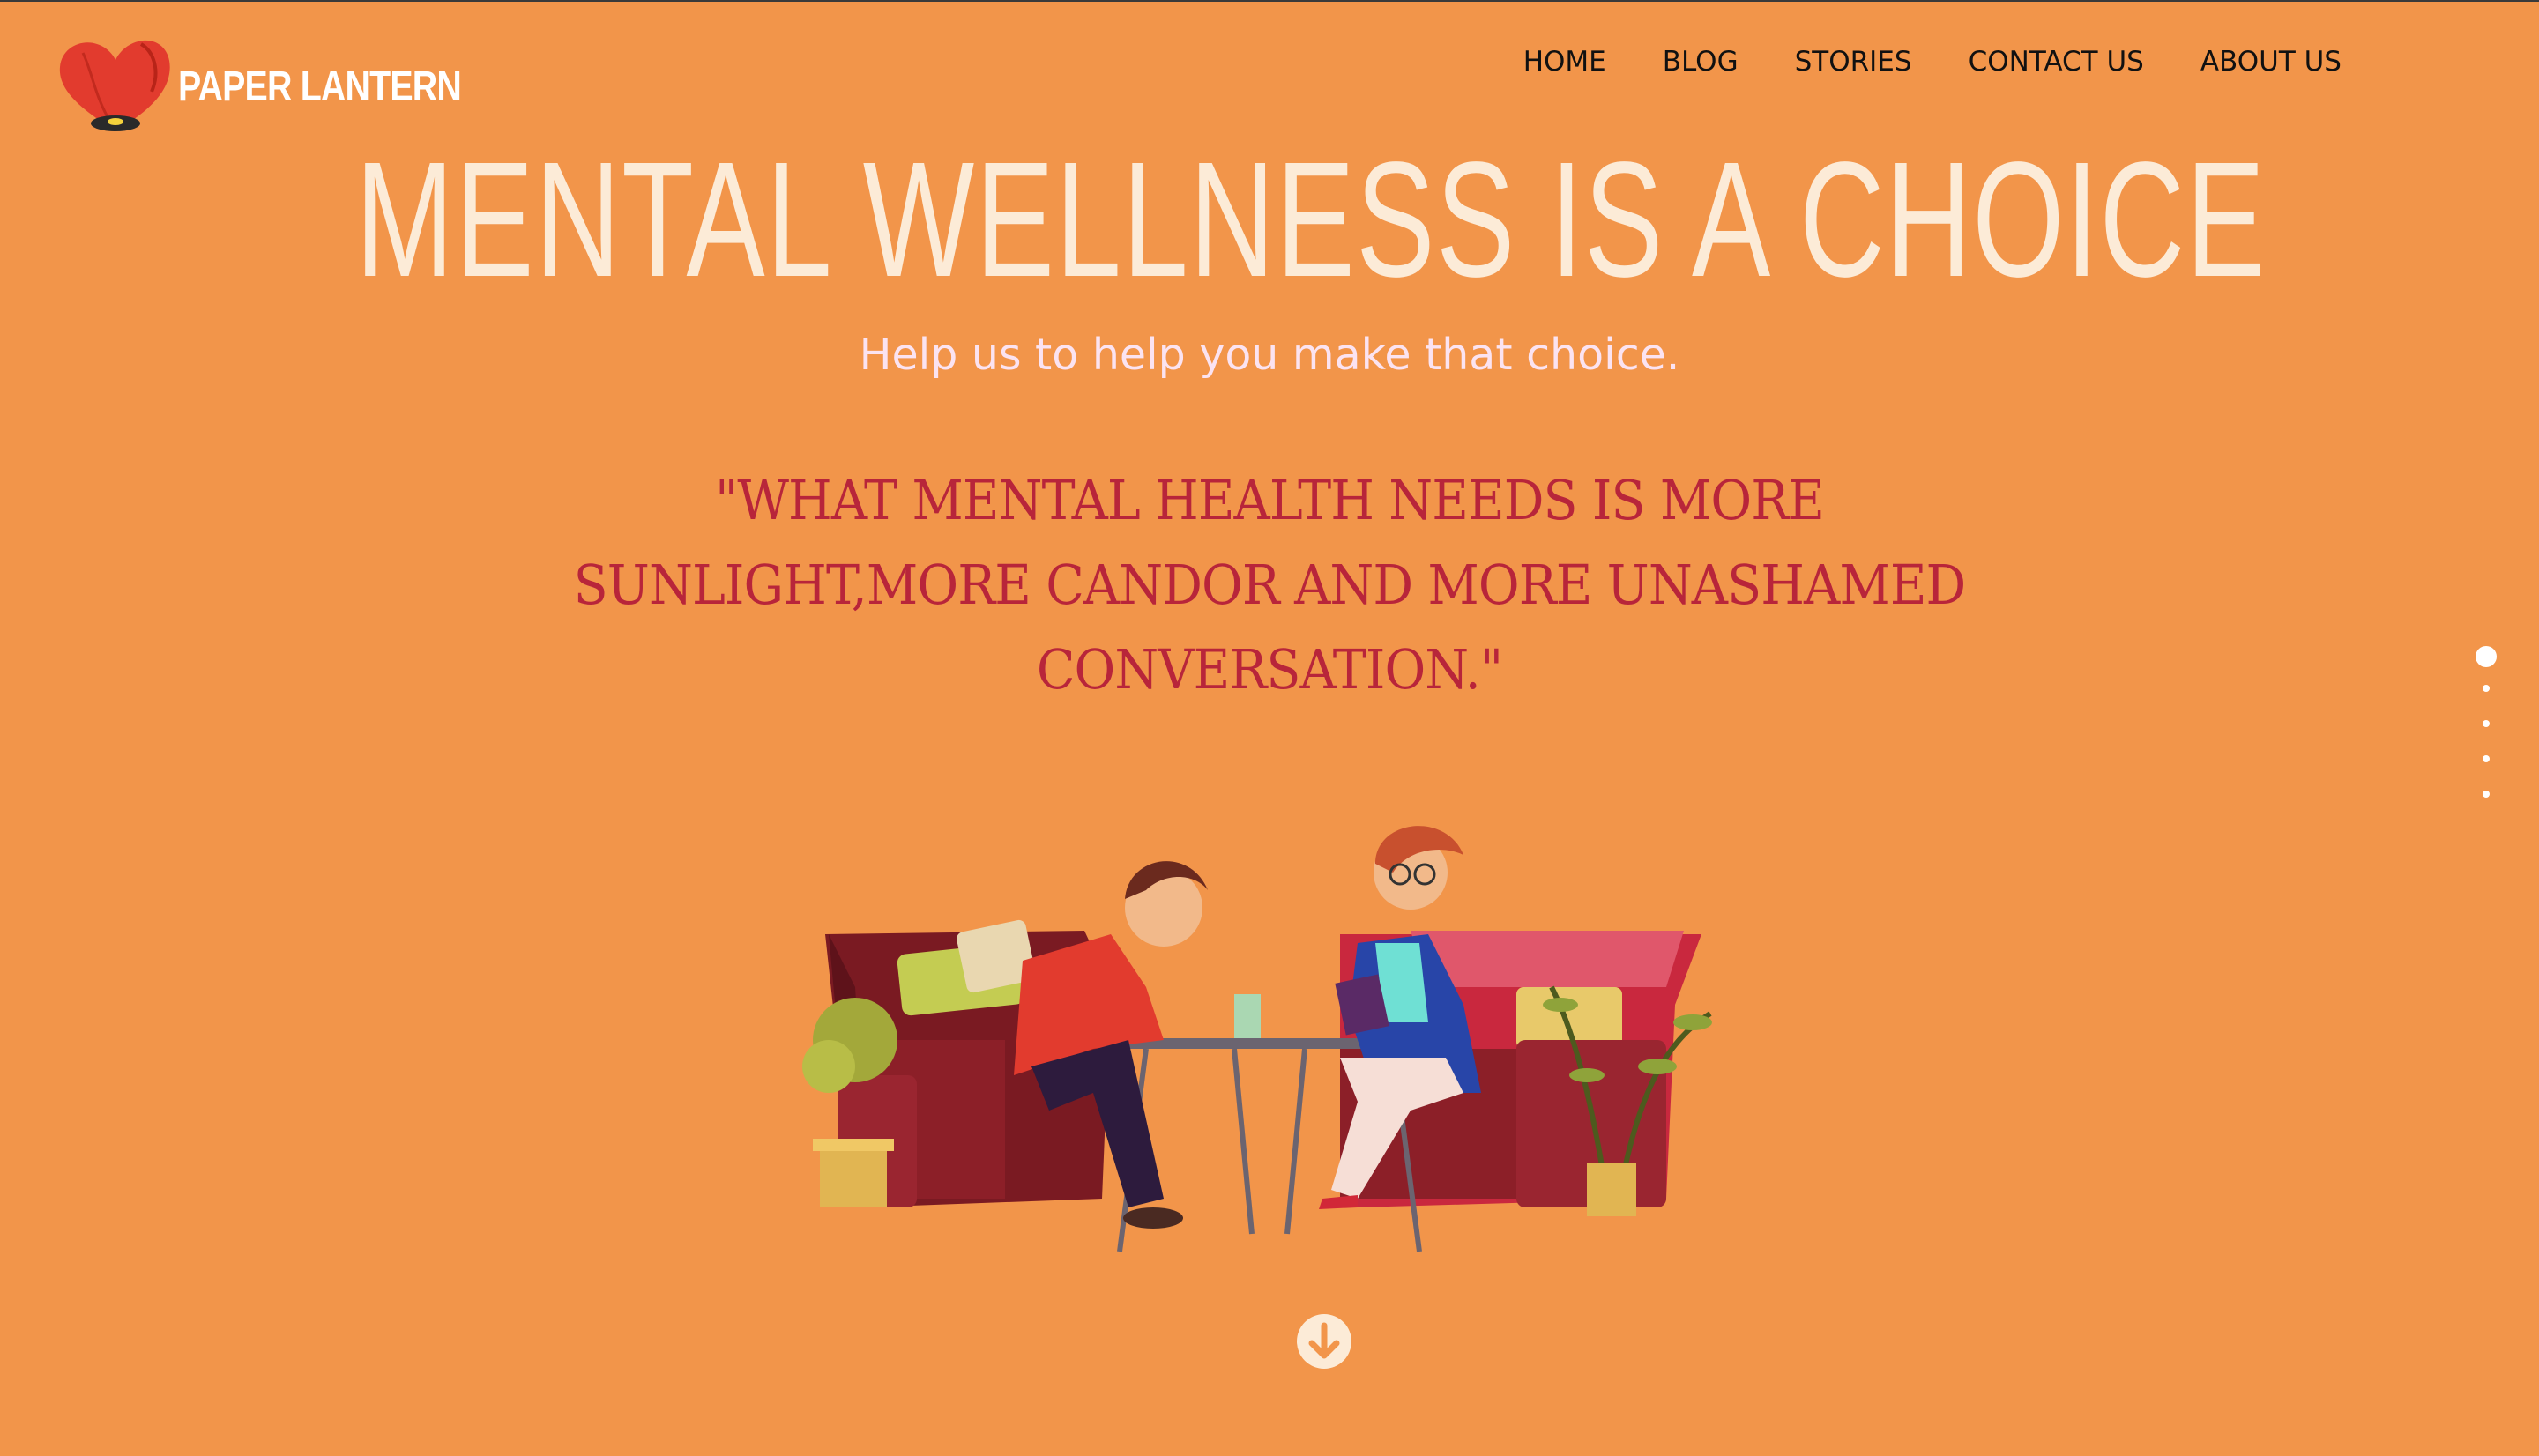 This screenshot has height=1456, width=2539. I want to click on nav-blog: BLOG, so click(1701, 62).